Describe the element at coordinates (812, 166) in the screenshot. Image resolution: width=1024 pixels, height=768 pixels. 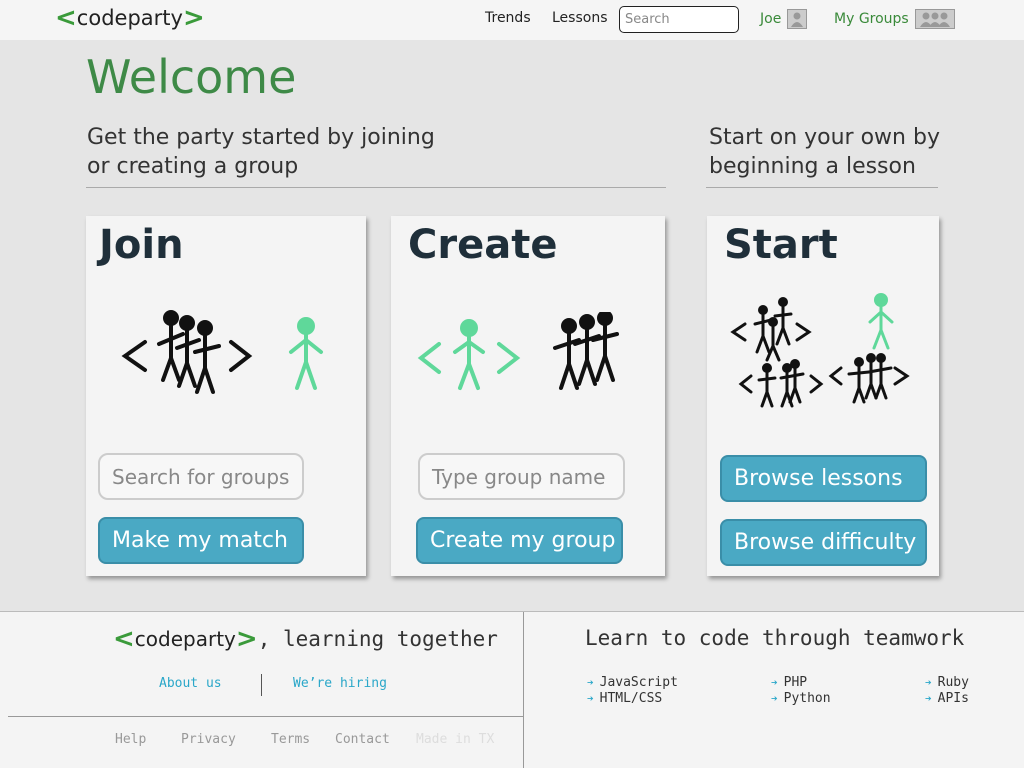
I see `solo-intro-line2: beginning a lesson` at that location.